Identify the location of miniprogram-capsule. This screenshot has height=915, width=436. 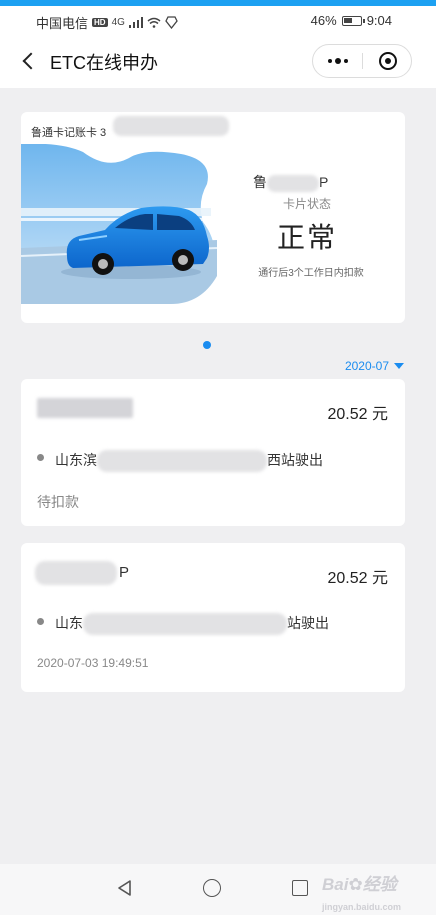
(362, 61).